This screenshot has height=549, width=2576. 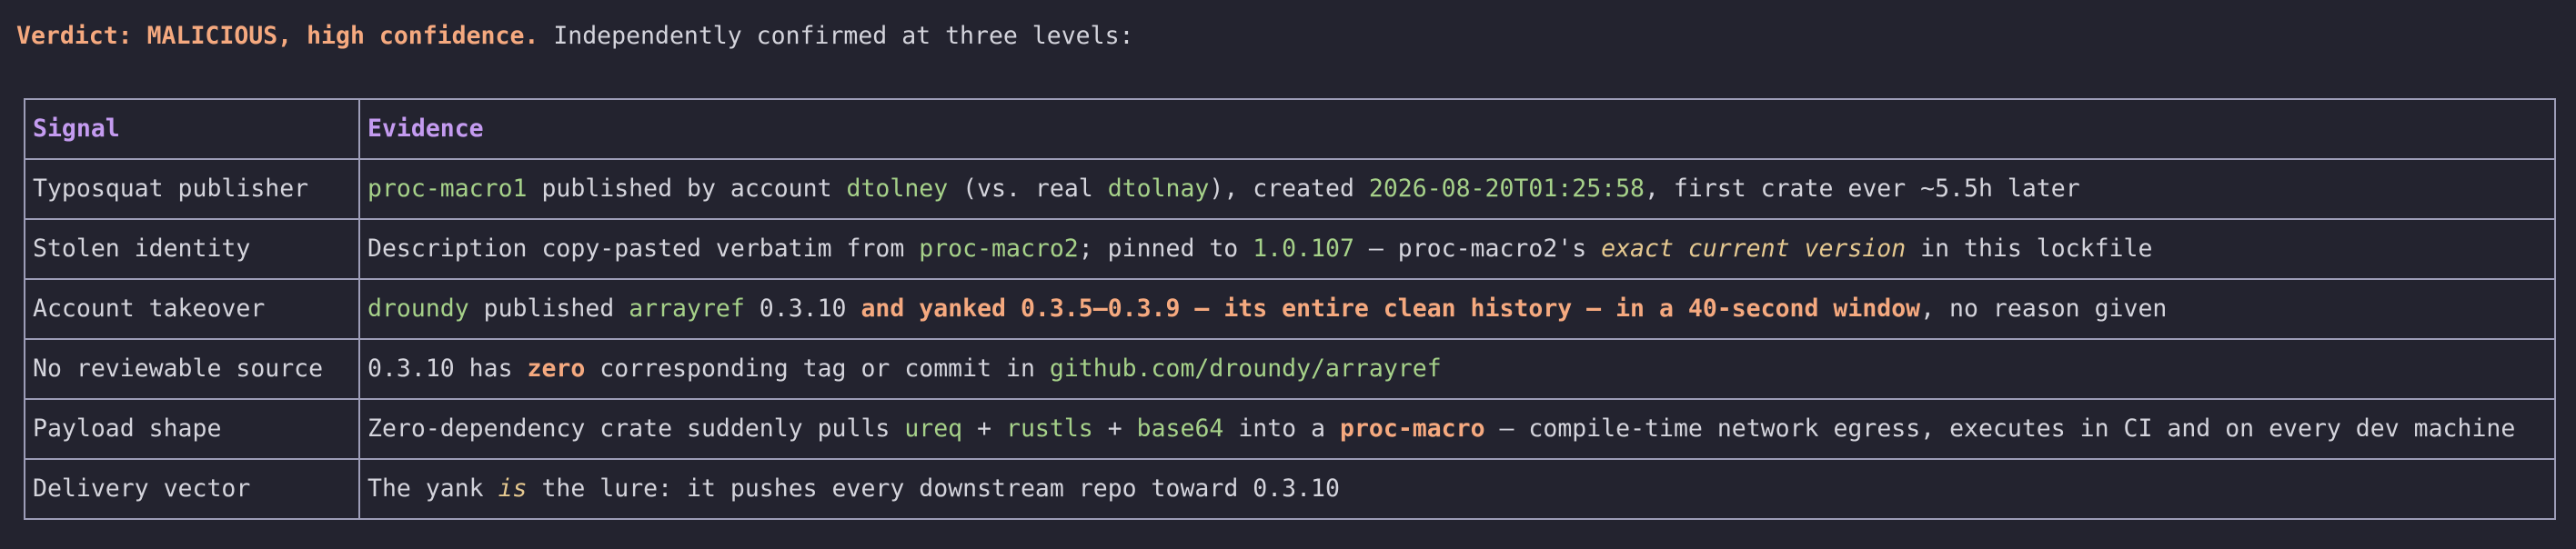 What do you see at coordinates (192, 489) in the screenshot?
I see `signal-cell: Delivery vector` at bounding box center [192, 489].